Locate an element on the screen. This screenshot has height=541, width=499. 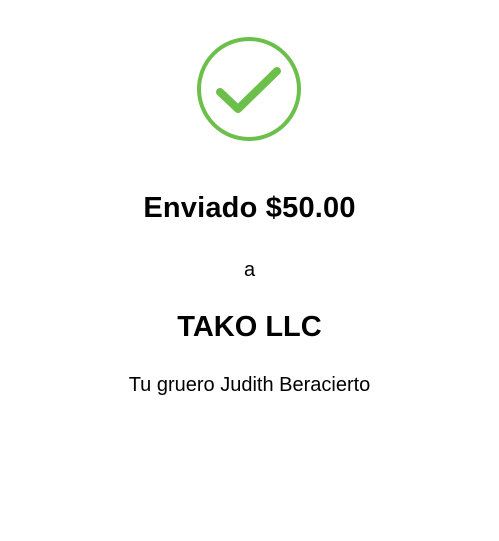
sent-amount-heading: Enviado $50.00 is located at coordinates (249, 208).